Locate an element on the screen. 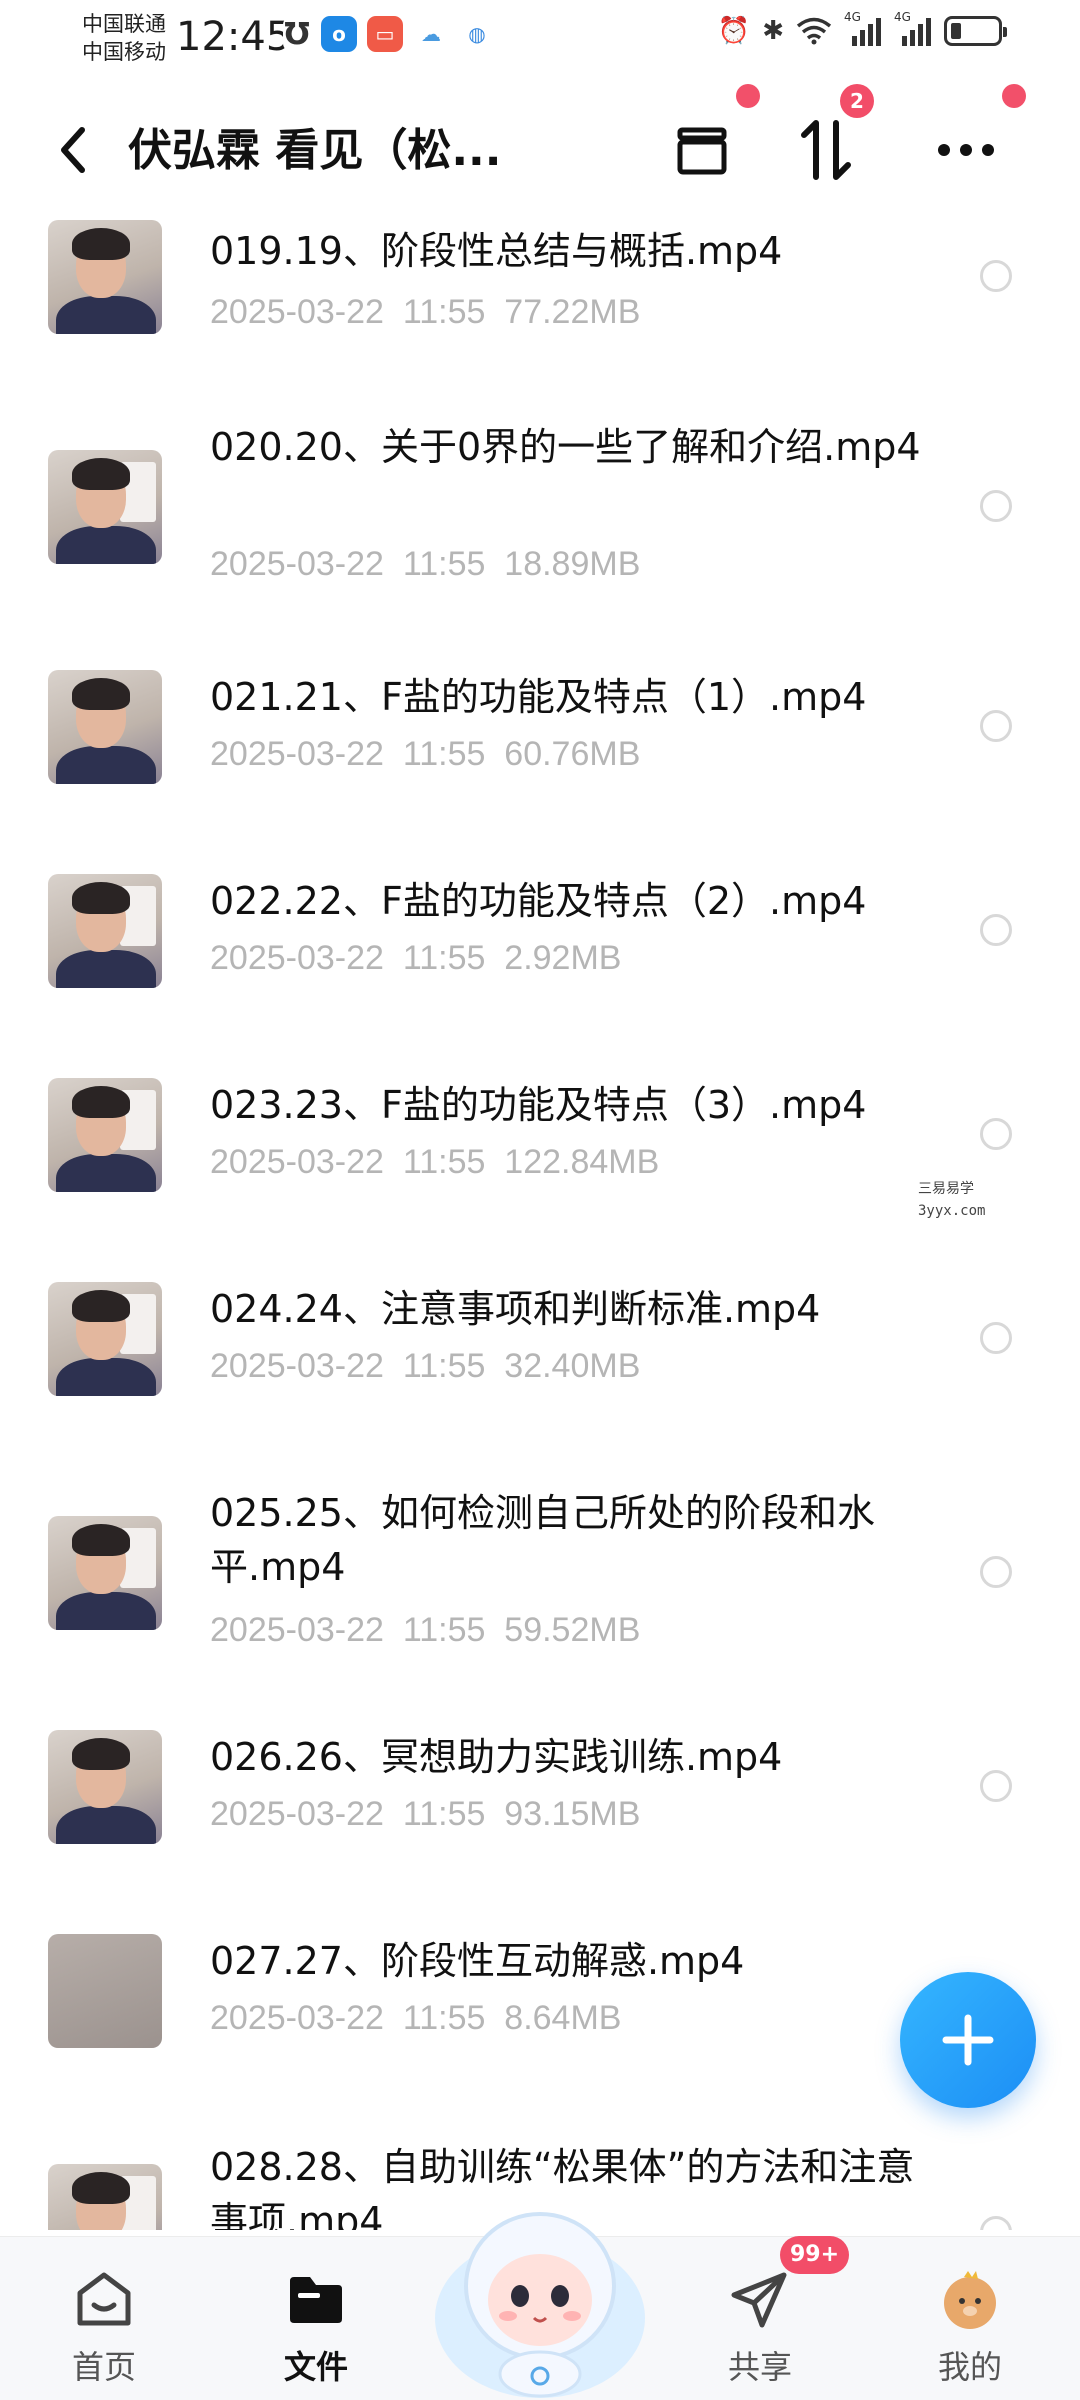  file-size: 77.22MB is located at coordinates (572, 312).